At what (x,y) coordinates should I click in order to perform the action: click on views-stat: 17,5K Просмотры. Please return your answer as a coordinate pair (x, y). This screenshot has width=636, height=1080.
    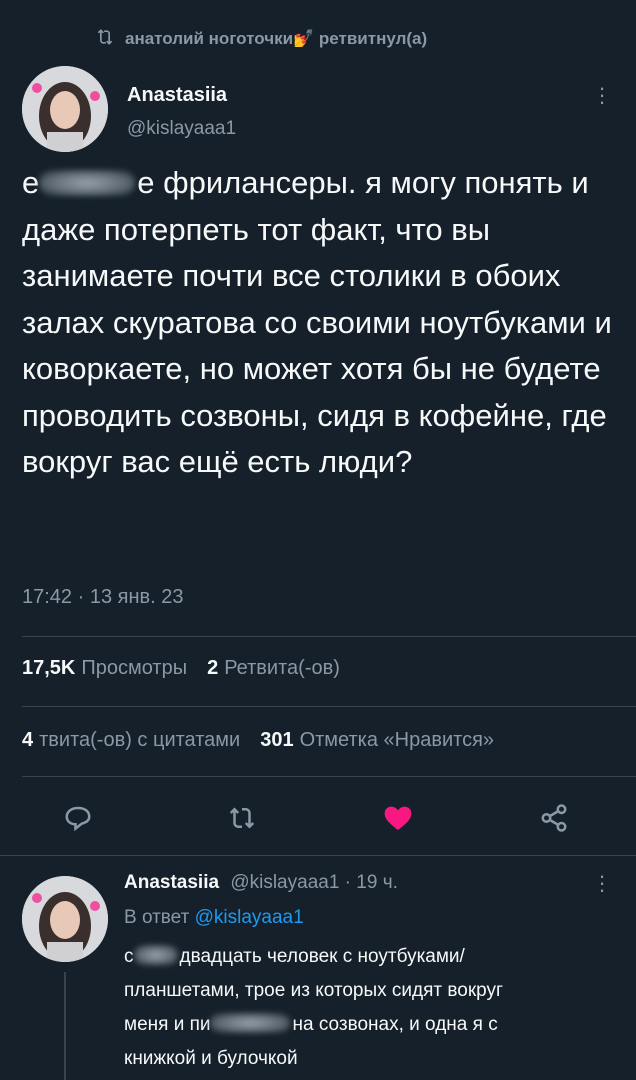
    Looking at the image, I should click on (104, 668).